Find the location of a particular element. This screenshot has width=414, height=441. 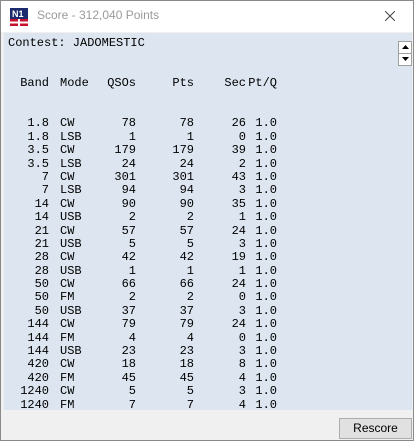

cell-qsos: 42 is located at coordinates (128, 257).